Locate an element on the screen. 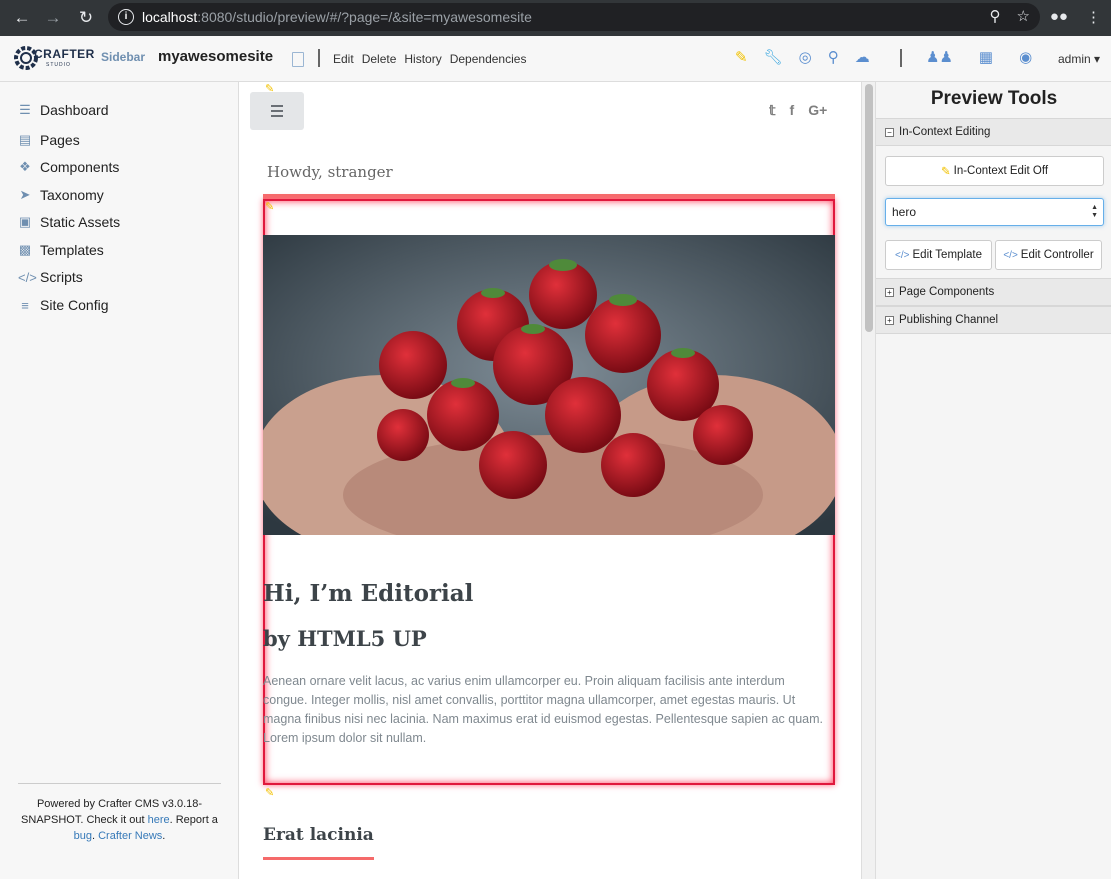 This screenshot has height=879, width=1111. edit-controller-button: </> Edit Controller is located at coordinates (1048, 255).